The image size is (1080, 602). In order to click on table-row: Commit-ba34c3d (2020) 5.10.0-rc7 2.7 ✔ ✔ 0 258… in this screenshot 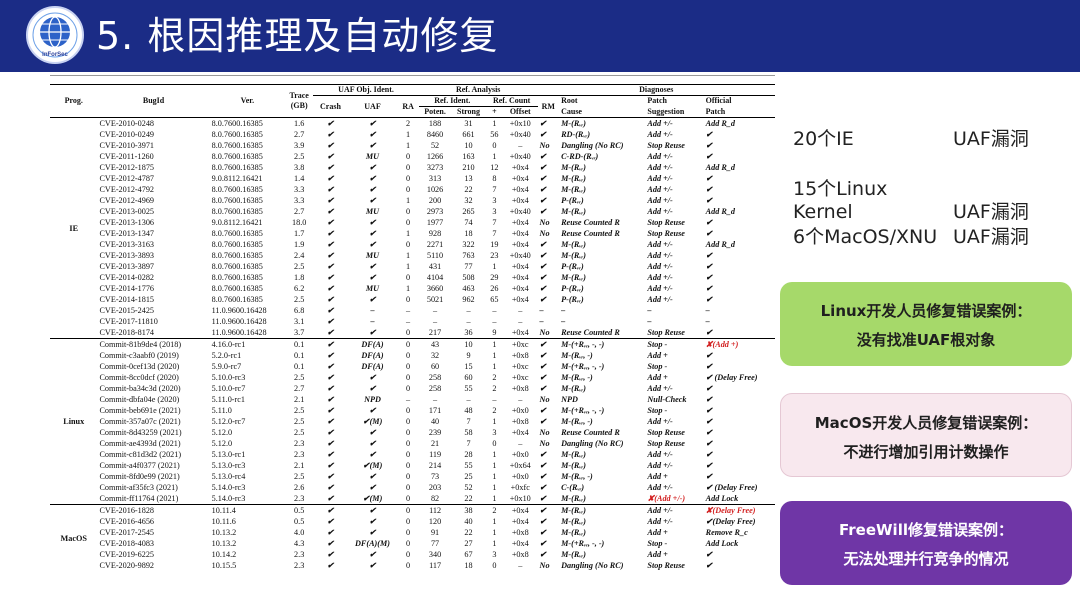, I will do `click(412, 388)`.